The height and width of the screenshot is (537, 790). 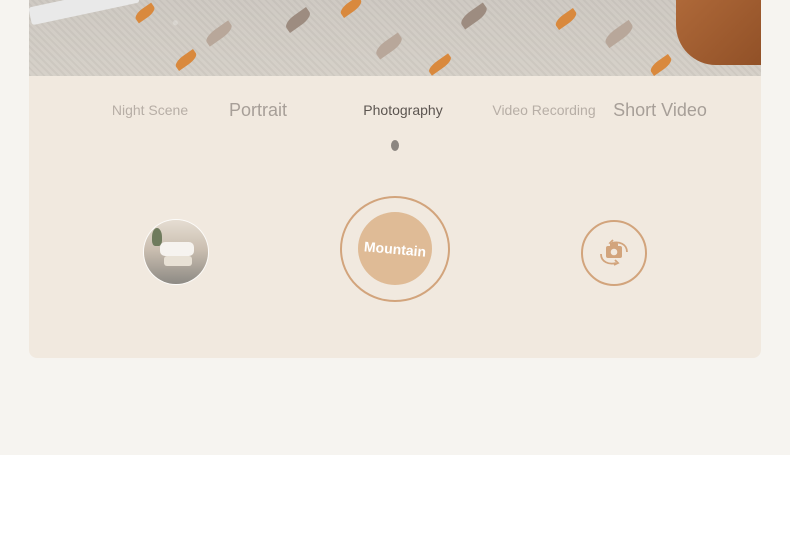 I want to click on mode-night-scene: Night Scene, so click(x=150, y=110).